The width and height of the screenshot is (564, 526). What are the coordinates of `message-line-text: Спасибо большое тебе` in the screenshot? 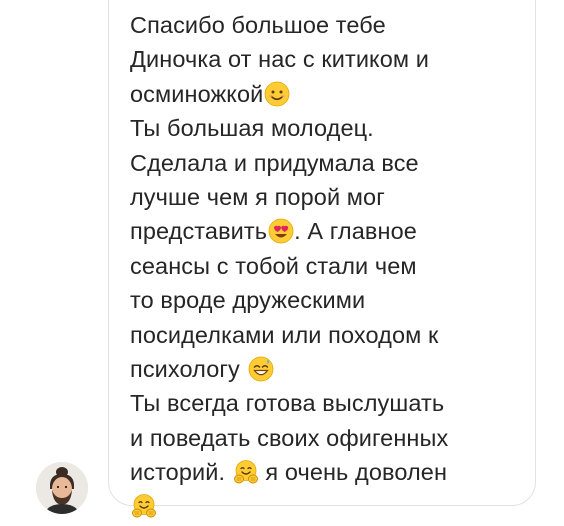 It's located at (258, 25).